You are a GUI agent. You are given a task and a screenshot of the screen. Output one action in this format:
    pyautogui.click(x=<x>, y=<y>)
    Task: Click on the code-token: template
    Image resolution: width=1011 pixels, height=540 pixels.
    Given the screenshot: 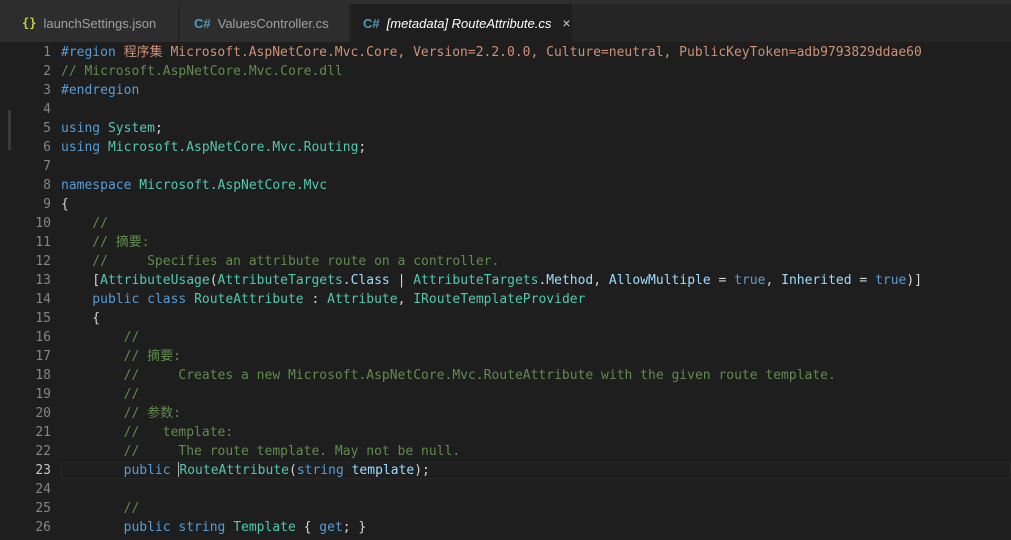 What is the action you would take?
    pyautogui.click(x=383, y=470)
    